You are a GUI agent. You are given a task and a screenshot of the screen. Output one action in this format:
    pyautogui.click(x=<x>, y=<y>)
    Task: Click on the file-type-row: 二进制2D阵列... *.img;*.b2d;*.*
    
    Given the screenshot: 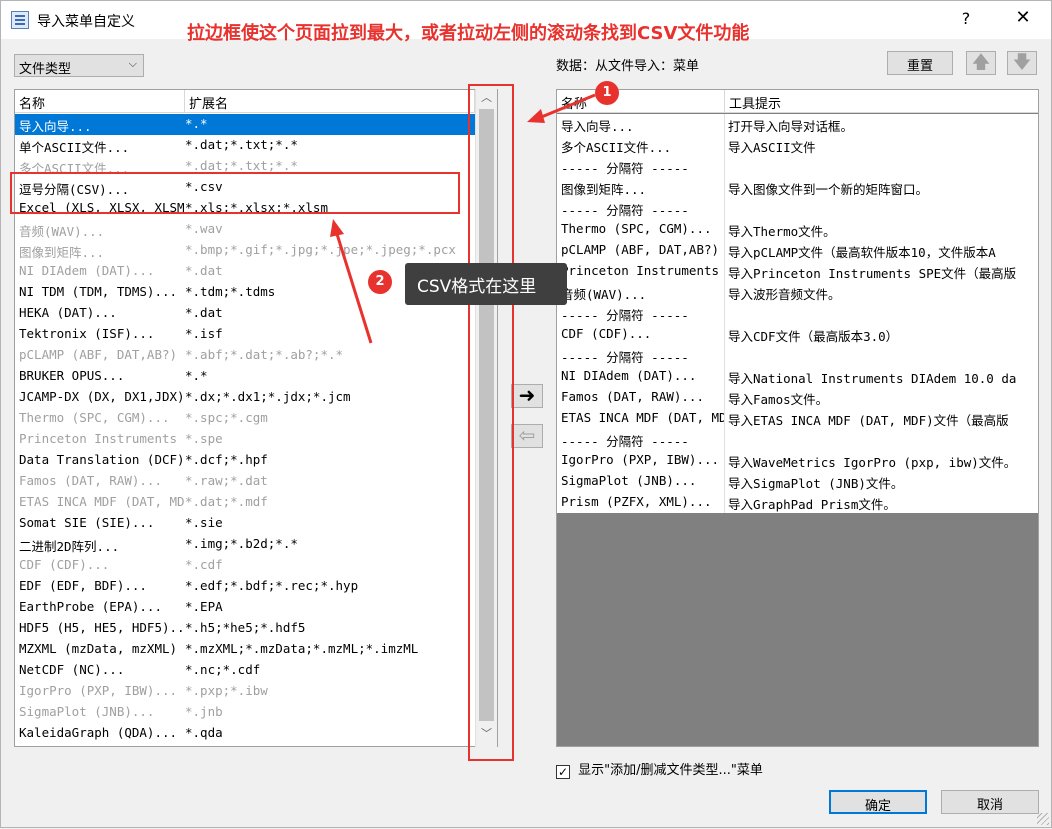 What is the action you would take?
    pyautogui.click(x=245, y=544)
    